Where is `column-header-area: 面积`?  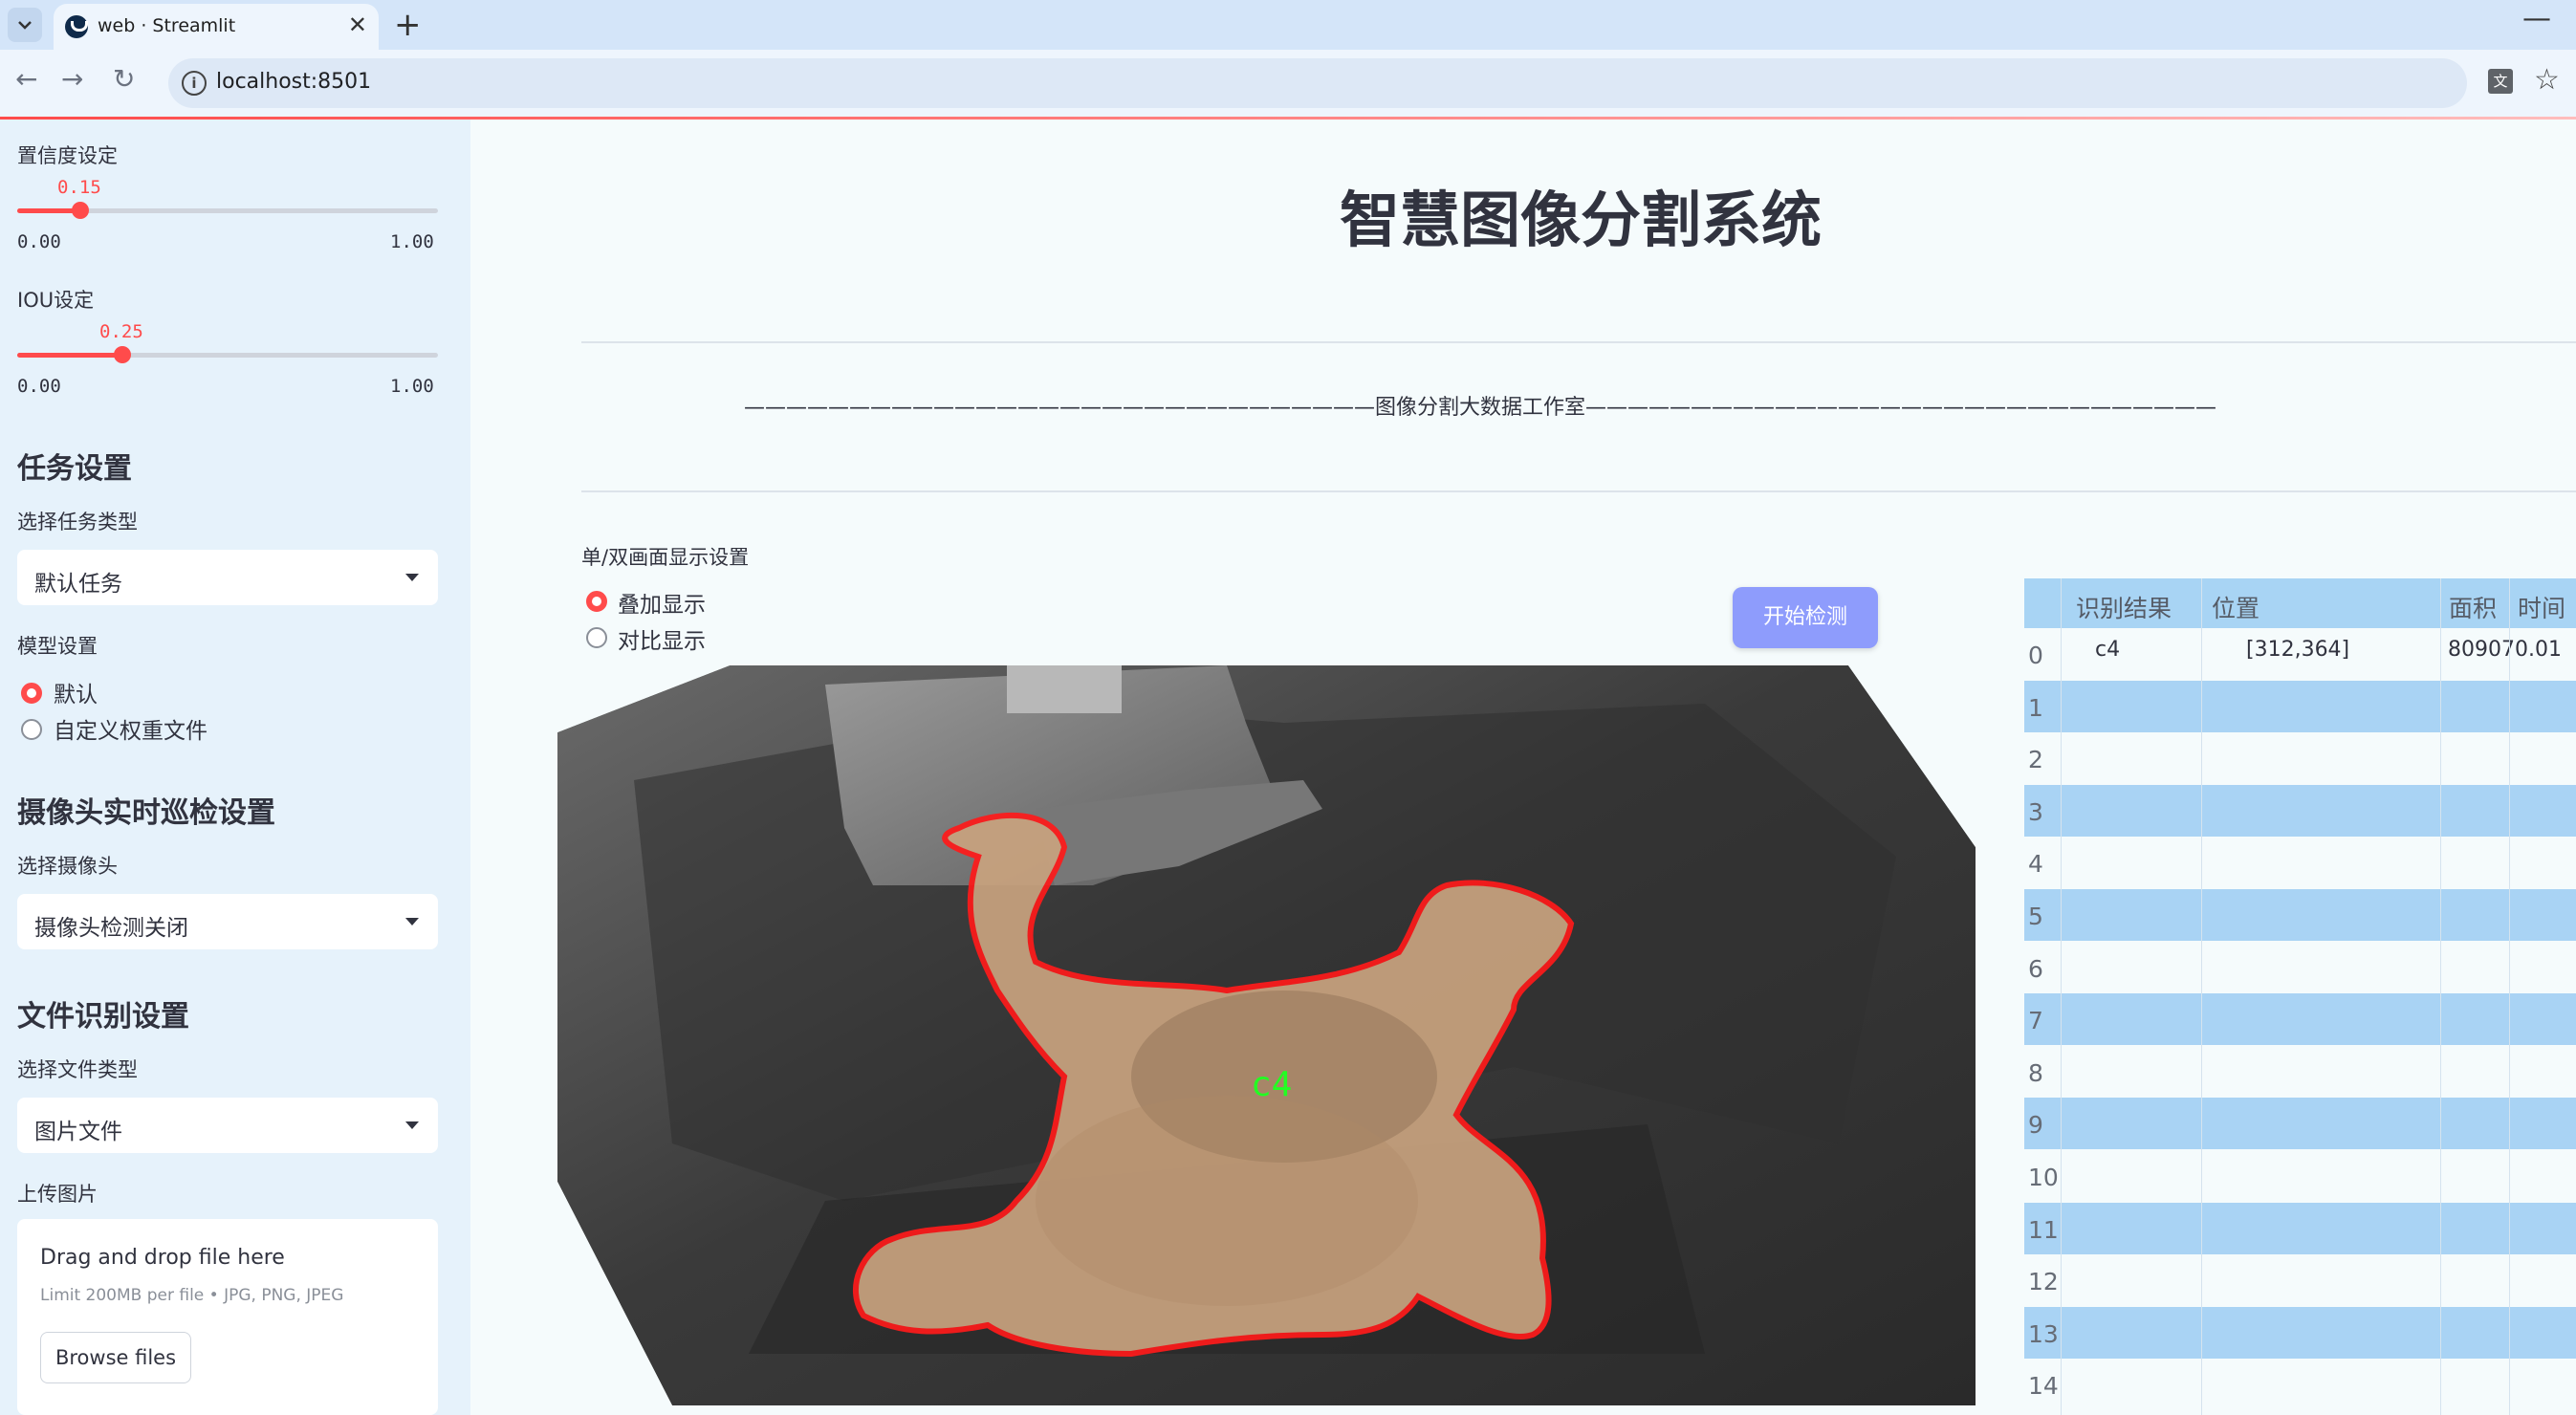
column-header-area: 面积 is located at coordinates (2473, 607).